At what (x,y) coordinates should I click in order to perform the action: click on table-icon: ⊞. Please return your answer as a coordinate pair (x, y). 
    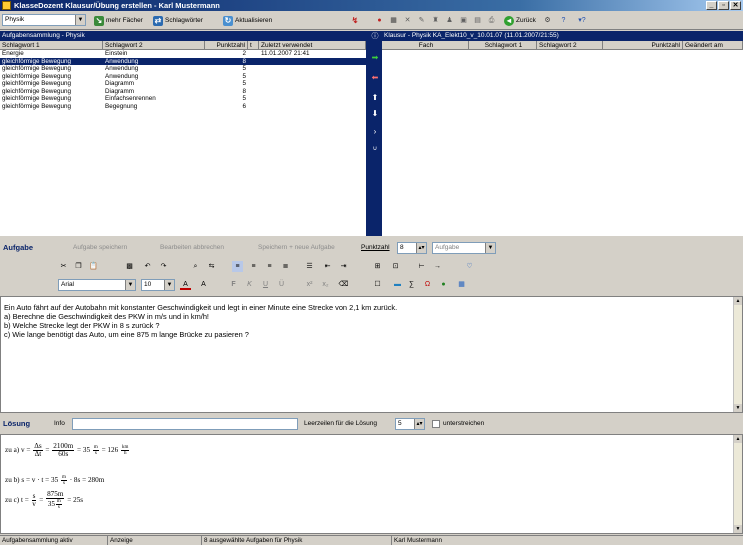
    Looking at the image, I should click on (377, 266).